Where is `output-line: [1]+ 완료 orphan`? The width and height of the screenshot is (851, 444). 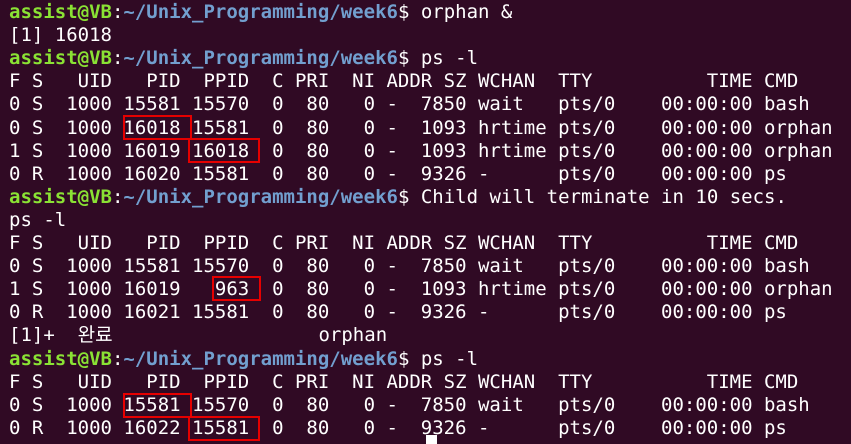 output-line: [1]+ 완료 orphan is located at coordinates (198, 335).